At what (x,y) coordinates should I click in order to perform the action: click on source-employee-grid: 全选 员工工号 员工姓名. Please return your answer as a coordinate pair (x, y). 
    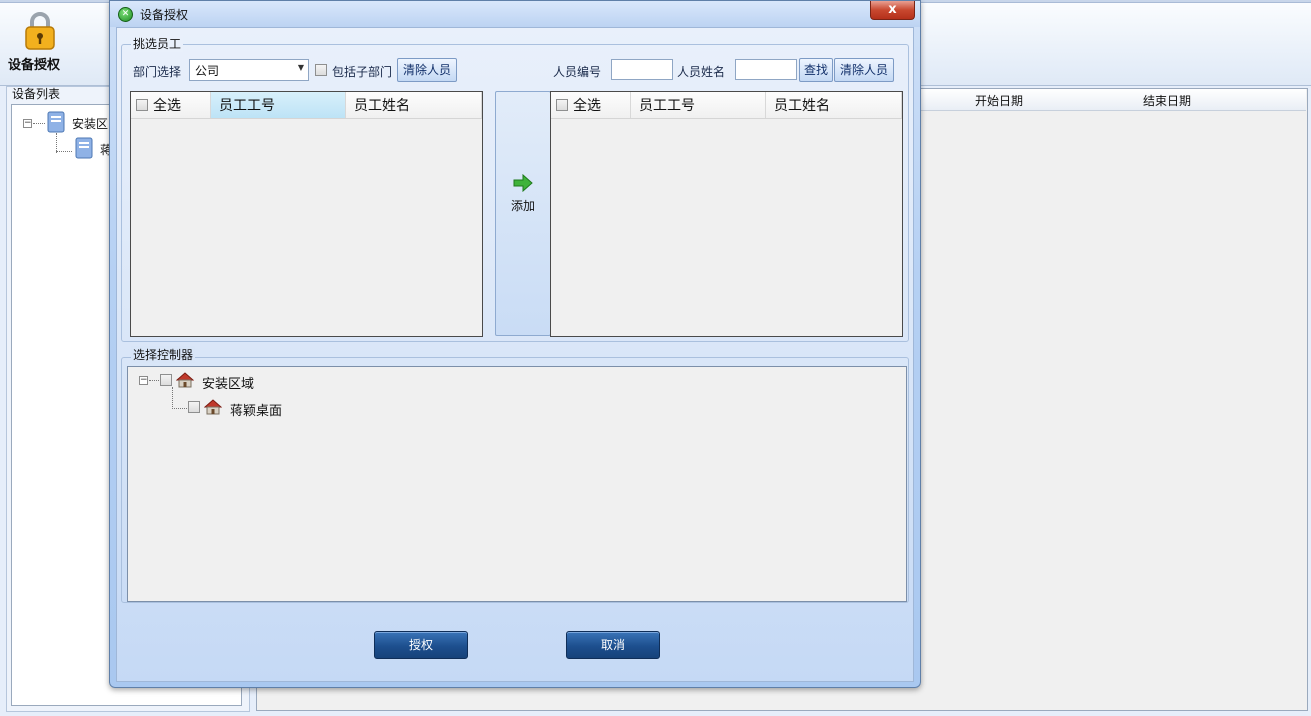
    Looking at the image, I should click on (306, 214).